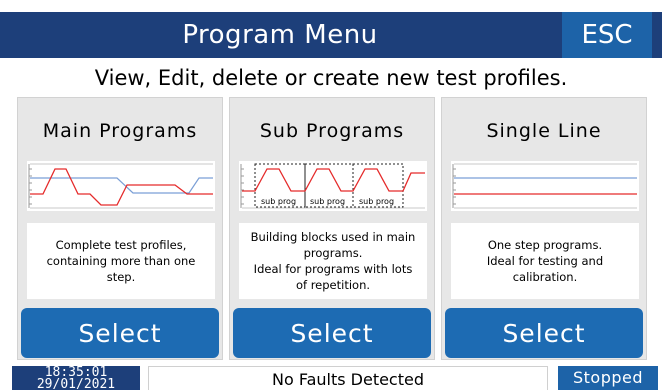 The image size is (662, 390). Describe the element at coordinates (120, 333) in the screenshot. I see `main-programs-select-button: Select` at that location.